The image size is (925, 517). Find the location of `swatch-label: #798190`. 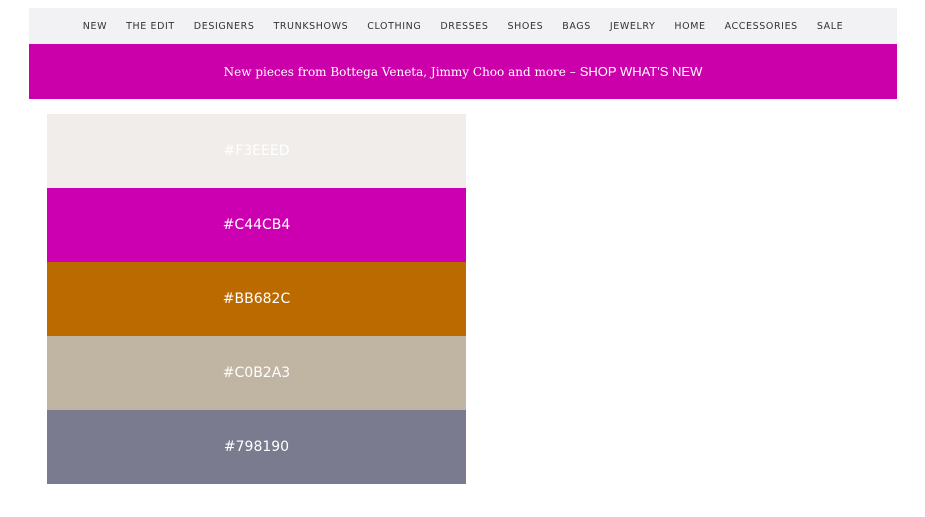

swatch-label: #798190 is located at coordinates (256, 447).